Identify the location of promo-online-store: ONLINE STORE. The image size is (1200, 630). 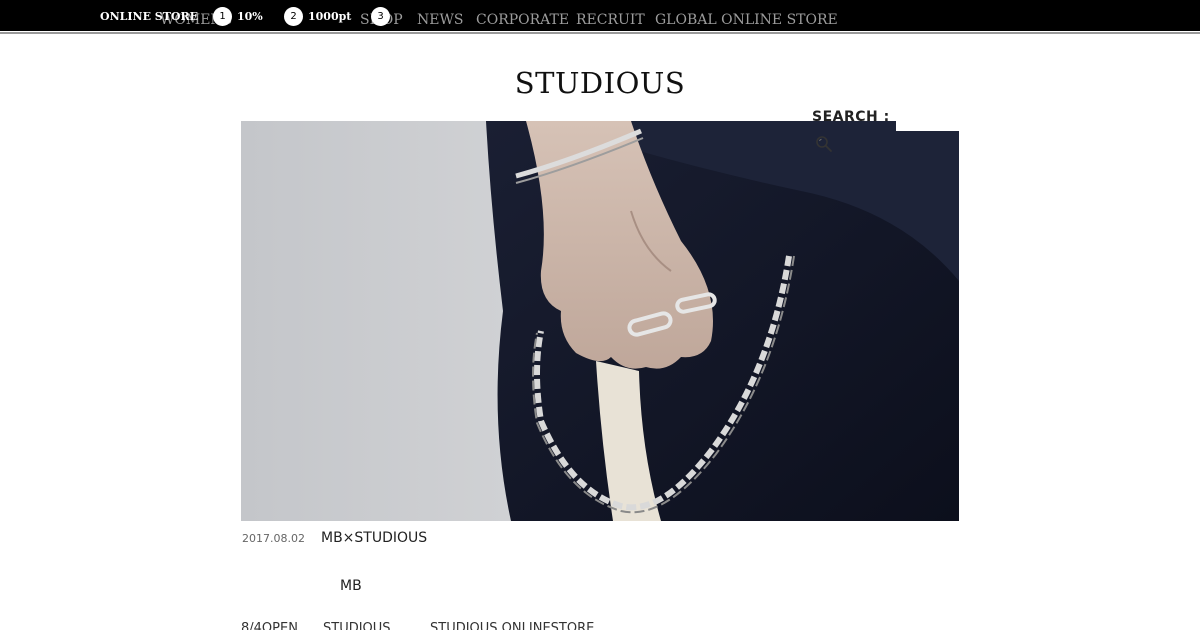
(149, 16).